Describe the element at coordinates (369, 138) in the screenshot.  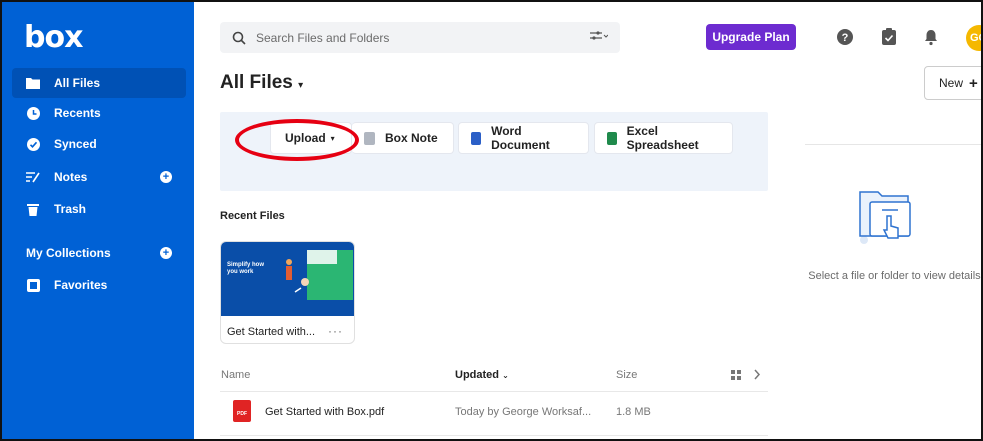
I see `box-note-icon` at that location.